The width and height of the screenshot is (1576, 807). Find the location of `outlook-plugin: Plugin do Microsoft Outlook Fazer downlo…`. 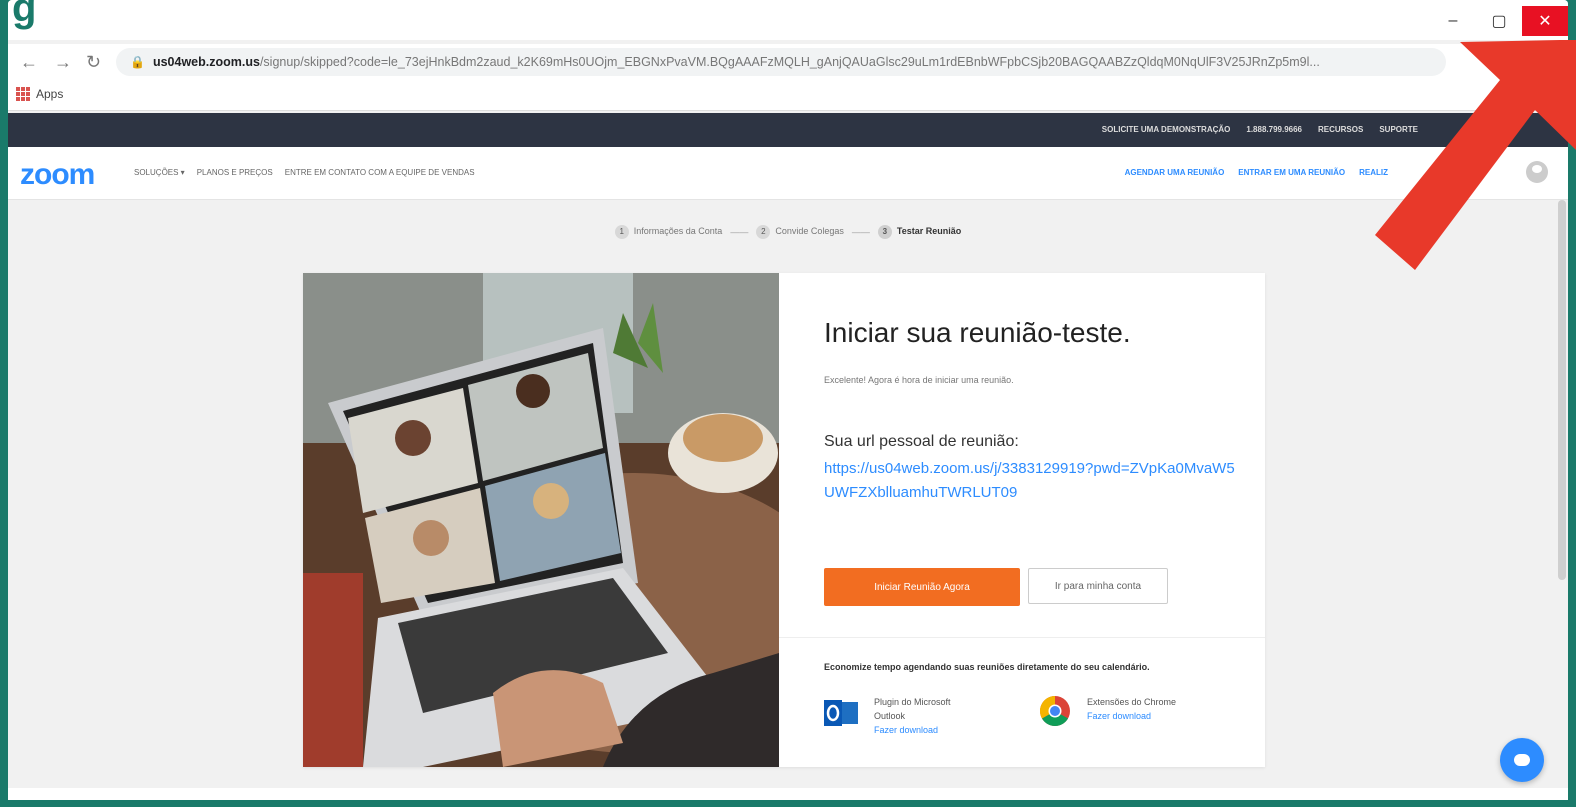

outlook-plugin: Plugin do Microsoft Outlook Fazer downlo… is located at coordinates (929, 716).